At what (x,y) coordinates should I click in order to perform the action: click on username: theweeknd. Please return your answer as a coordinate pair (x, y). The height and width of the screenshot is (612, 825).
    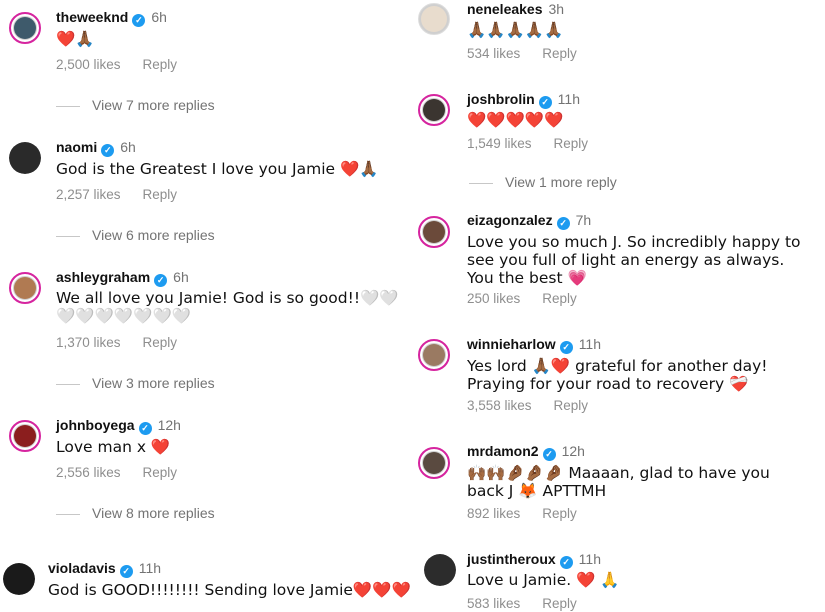
    Looking at the image, I should click on (92, 17).